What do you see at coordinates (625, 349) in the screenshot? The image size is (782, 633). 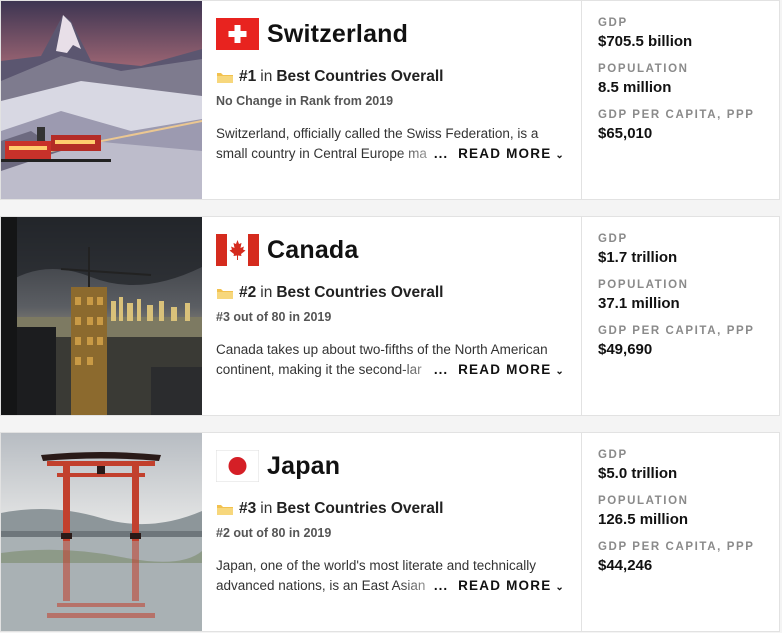 I see `stat-value: $49,690` at bounding box center [625, 349].